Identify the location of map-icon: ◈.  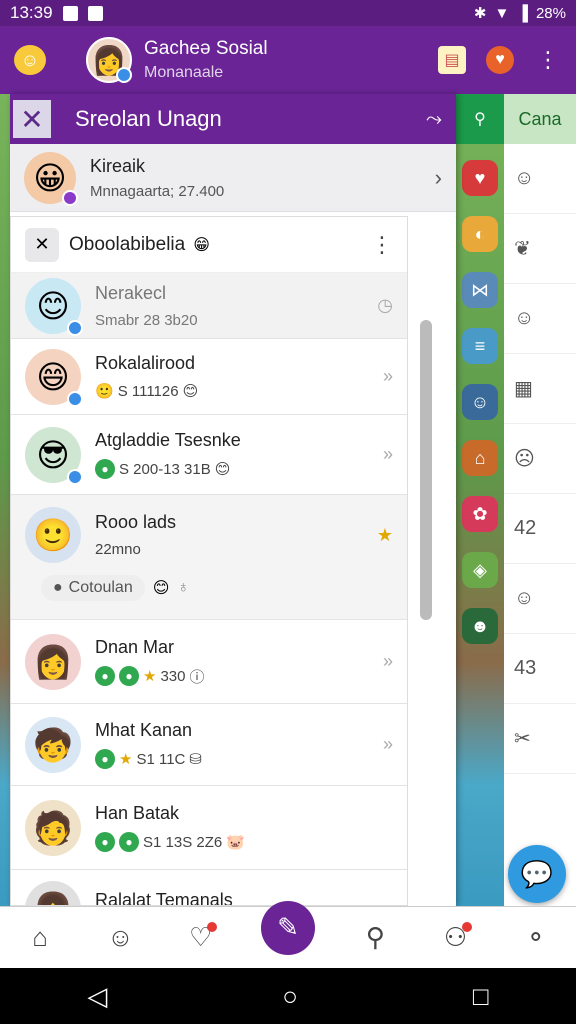
(480, 570).